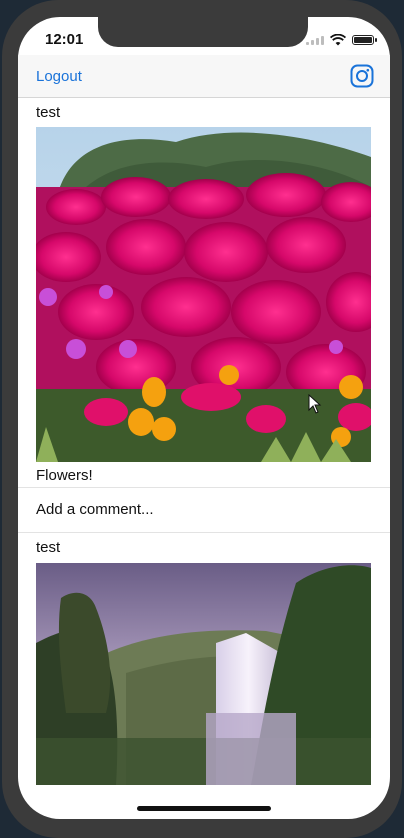 The image size is (404, 838). What do you see at coordinates (204, 808) in the screenshot?
I see `home-indicator` at bounding box center [204, 808].